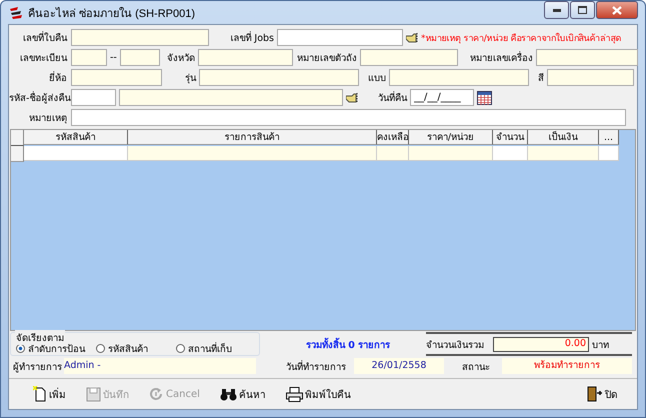 Image resolution: width=646 pixels, height=418 pixels. I want to click on field-label: สถานะ, so click(476, 367).